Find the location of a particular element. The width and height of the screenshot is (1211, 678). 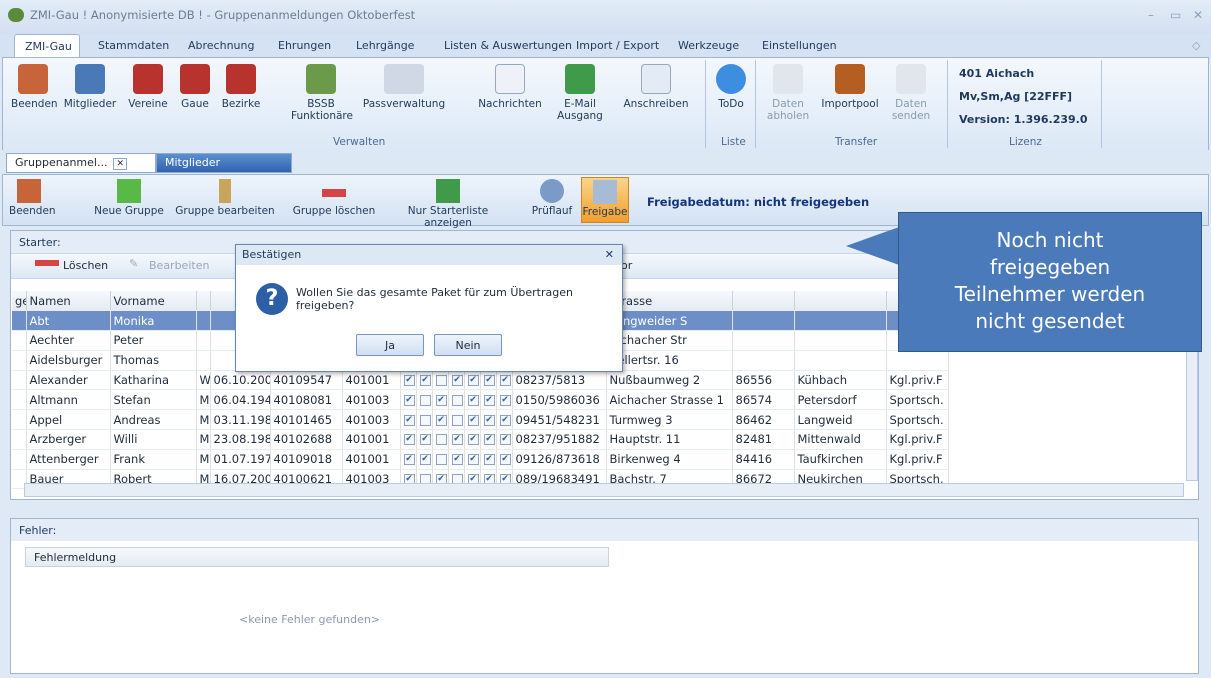

tab-mitglieder: Mitglieder is located at coordinates (224, 163).